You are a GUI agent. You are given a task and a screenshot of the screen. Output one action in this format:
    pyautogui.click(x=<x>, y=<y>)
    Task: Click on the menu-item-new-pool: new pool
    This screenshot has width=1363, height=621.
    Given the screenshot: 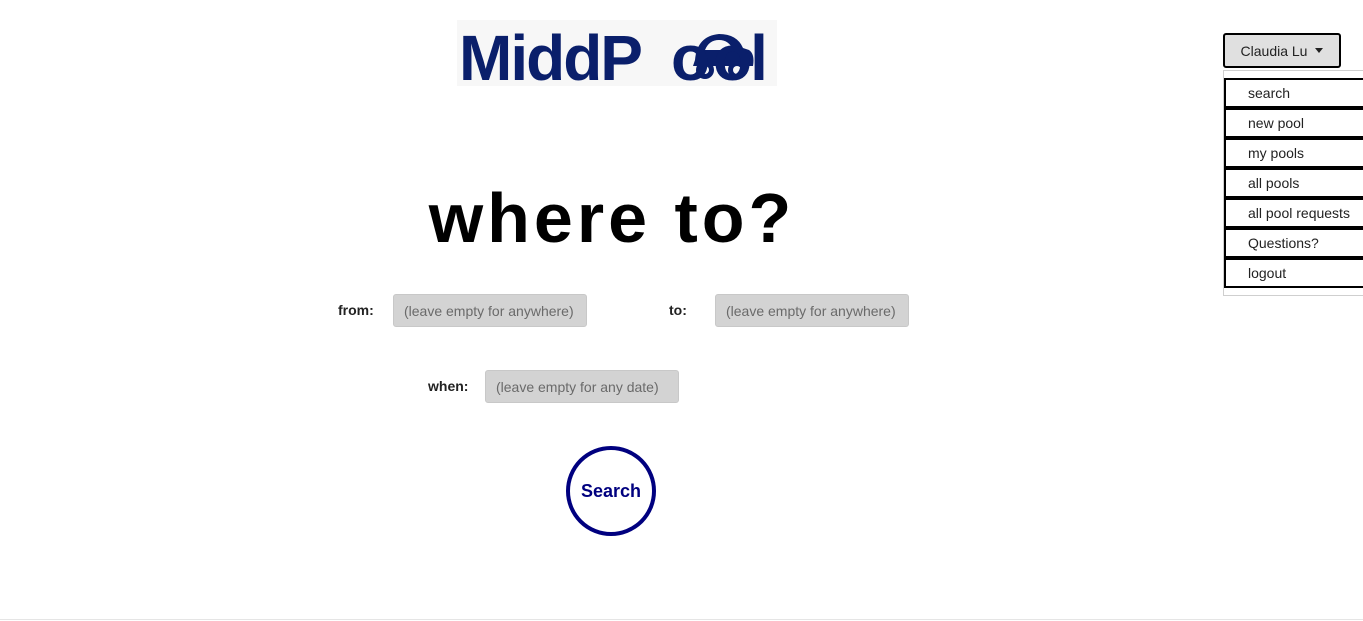 What is the action you would take?
    pyautogui.click(x=1293, y=123)
    